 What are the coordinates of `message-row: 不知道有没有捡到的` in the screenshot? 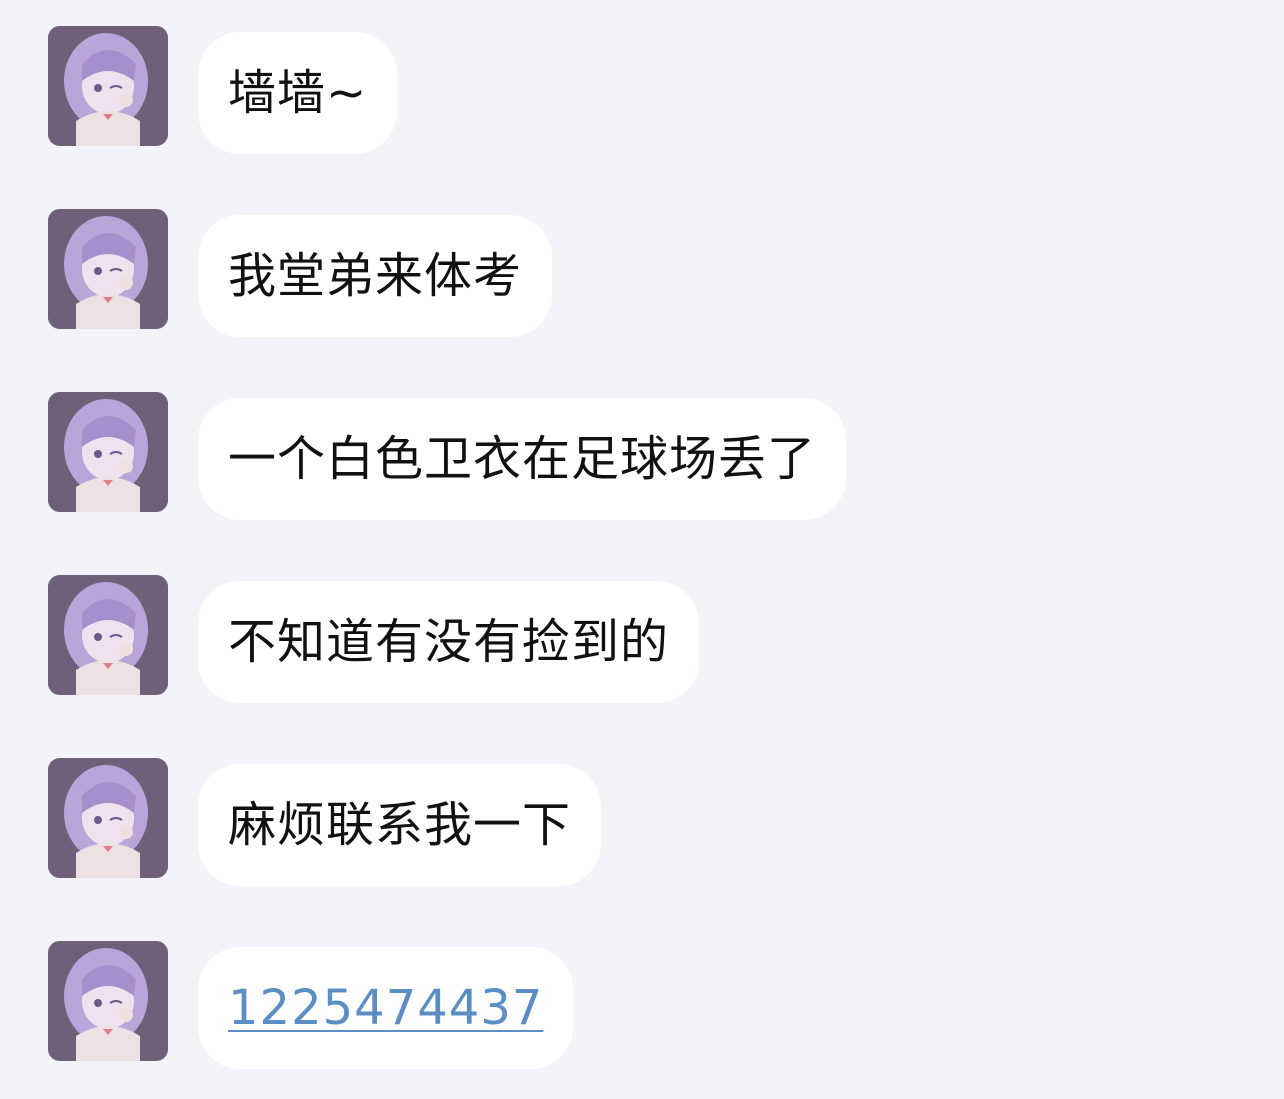 It's located at (642, 626).